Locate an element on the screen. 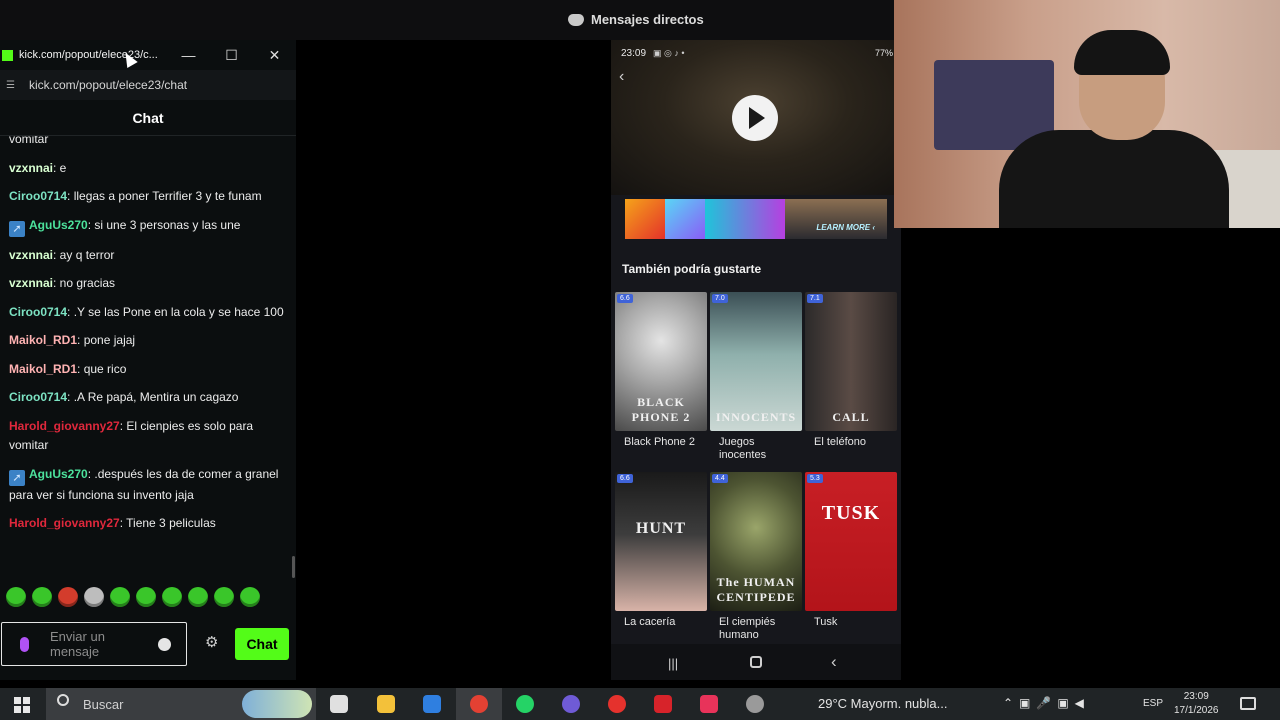 The width and height of the screenshot is (1280, 720). clock-time: 23:09 is located at coordinates (1196, 696).